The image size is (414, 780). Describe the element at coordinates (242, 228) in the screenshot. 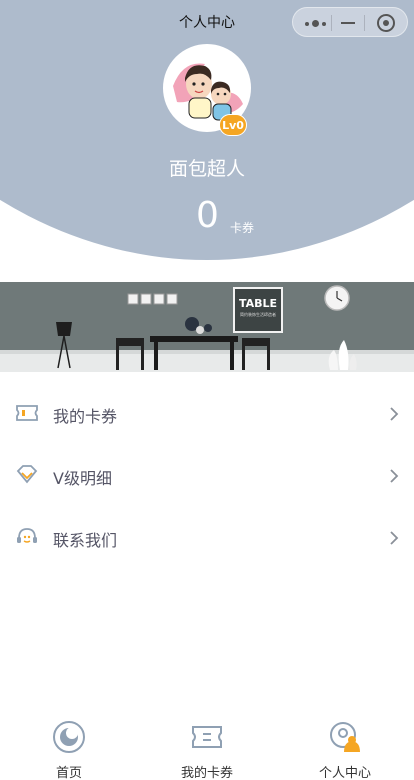

I see `coupon-count-label: 卡券` at that location.